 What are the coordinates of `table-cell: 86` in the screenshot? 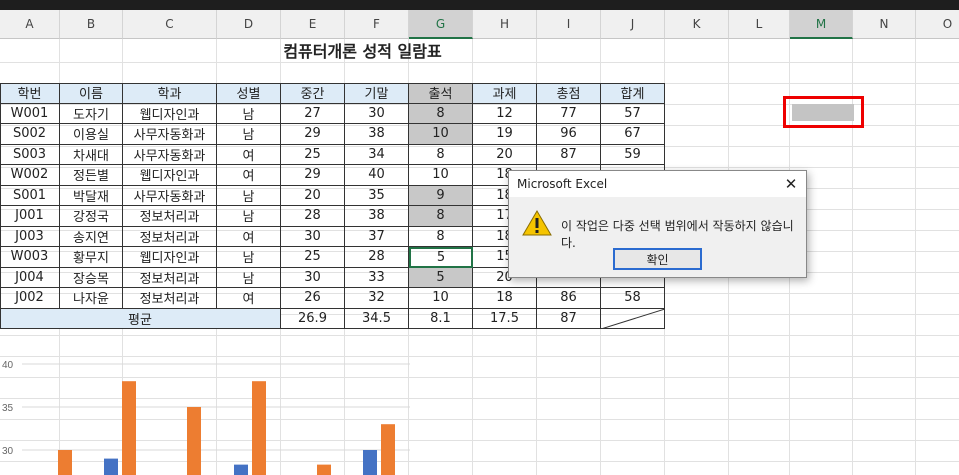 It's located at (569, 298).